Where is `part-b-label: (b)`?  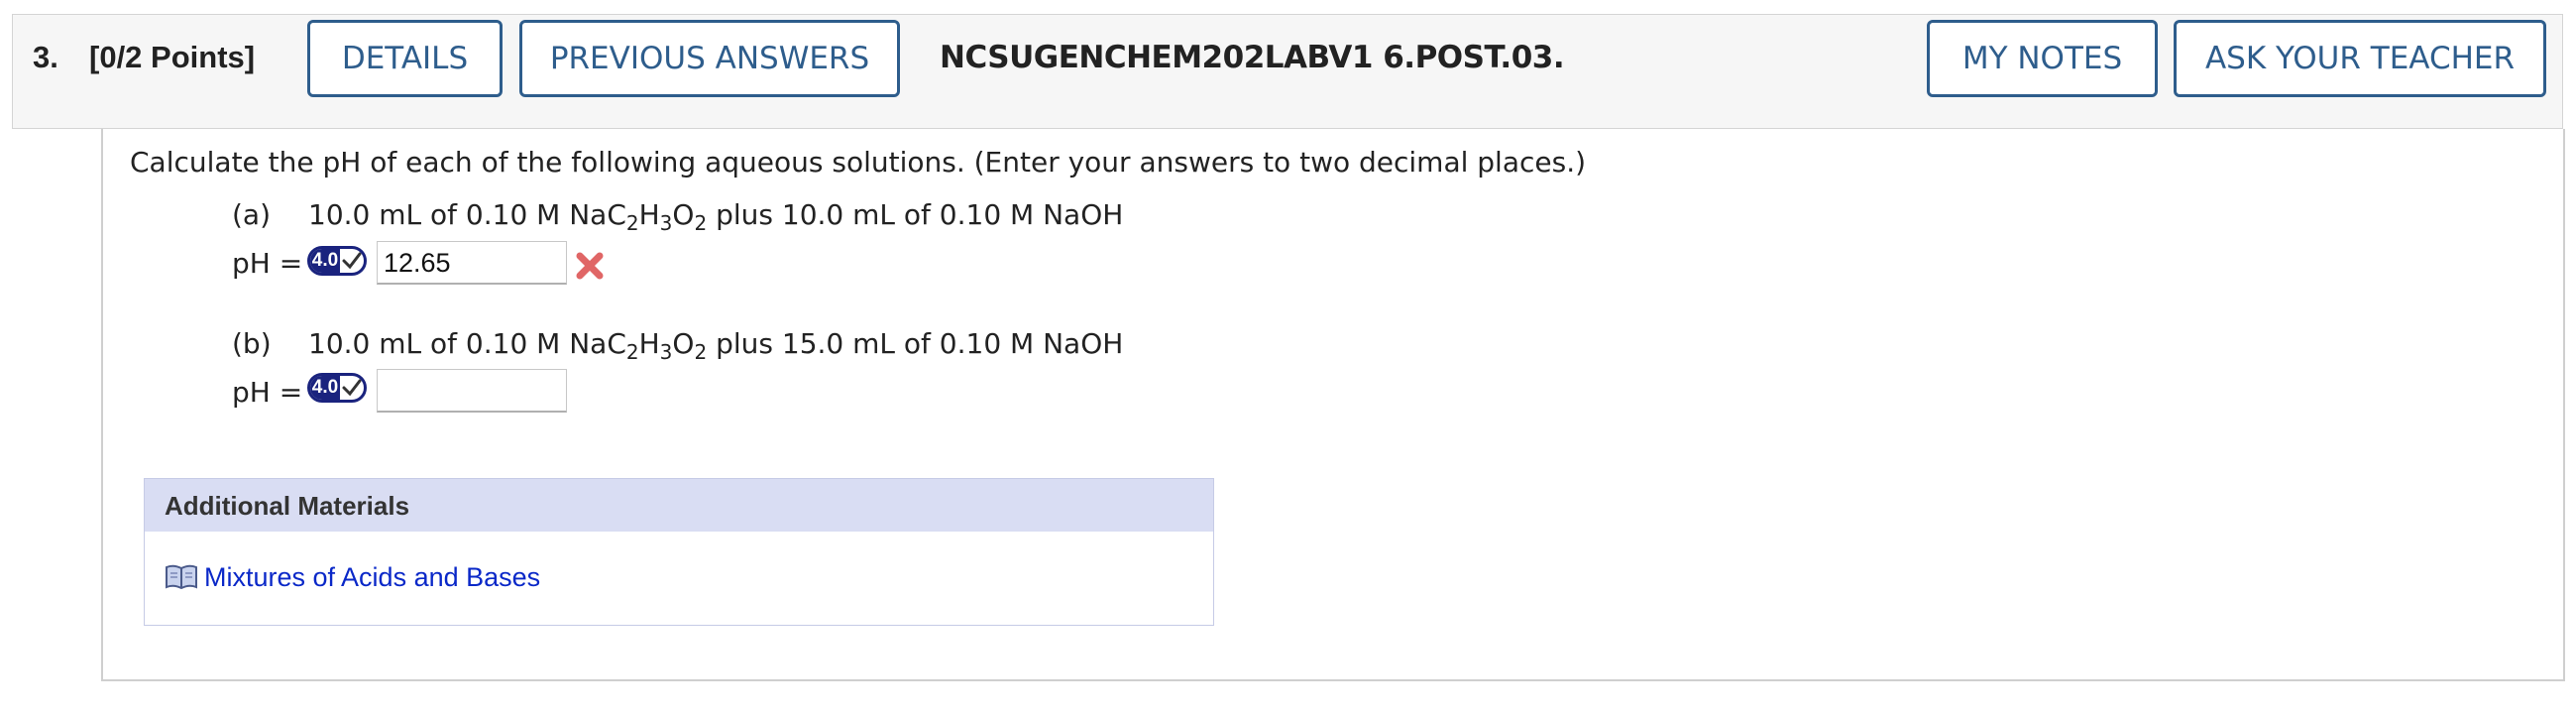
part-b-label: (b) is located at coordinates (252, 343).